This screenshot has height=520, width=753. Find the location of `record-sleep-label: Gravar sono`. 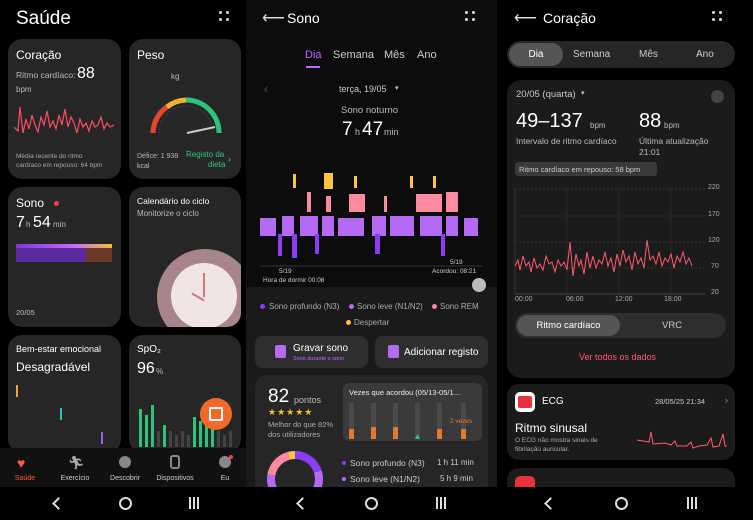

record-sleep-label: Gravar sono is located at coordinates (321, 348).